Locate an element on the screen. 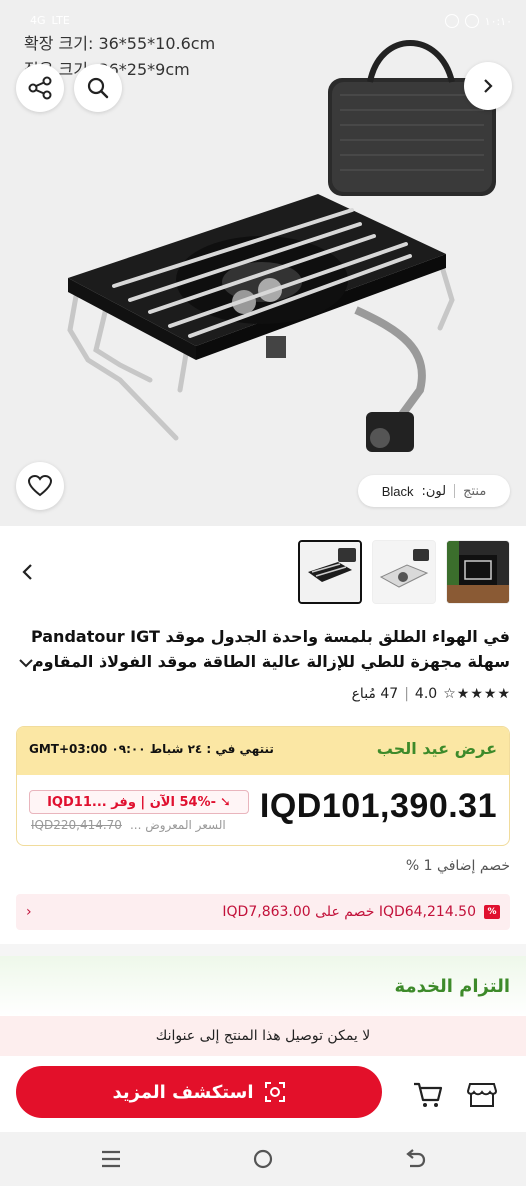 The width and height of the screenshot is (526, 1186). search-icon is located at coordinates (98, 88).